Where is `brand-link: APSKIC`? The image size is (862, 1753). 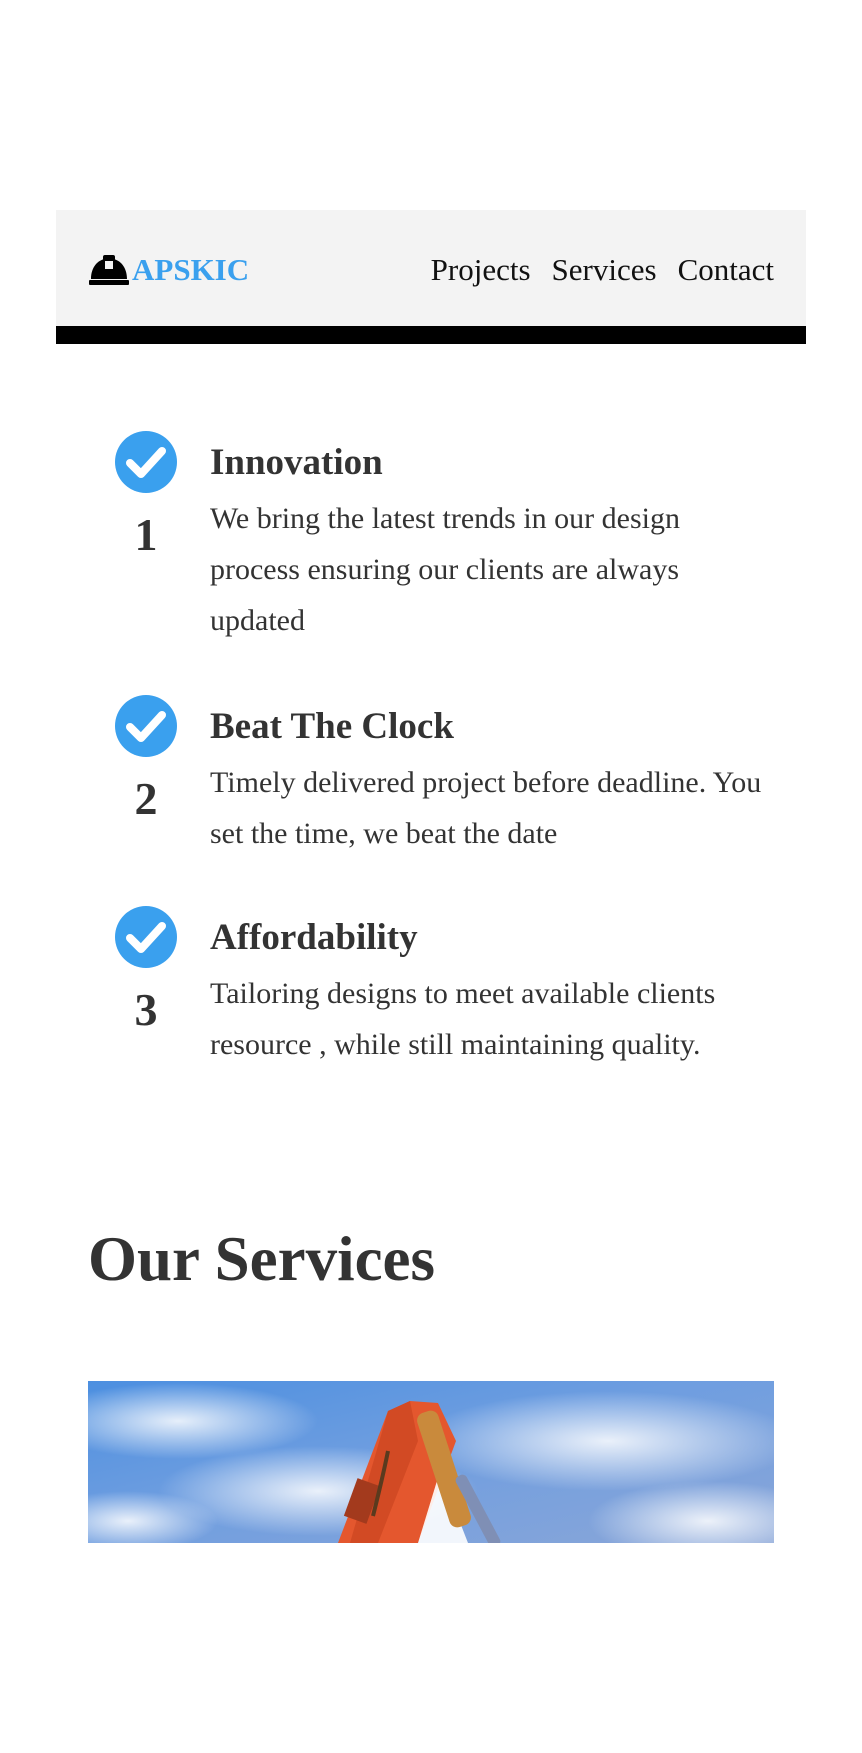
brand-link: APSKIC is located at coordinates (168, 270).